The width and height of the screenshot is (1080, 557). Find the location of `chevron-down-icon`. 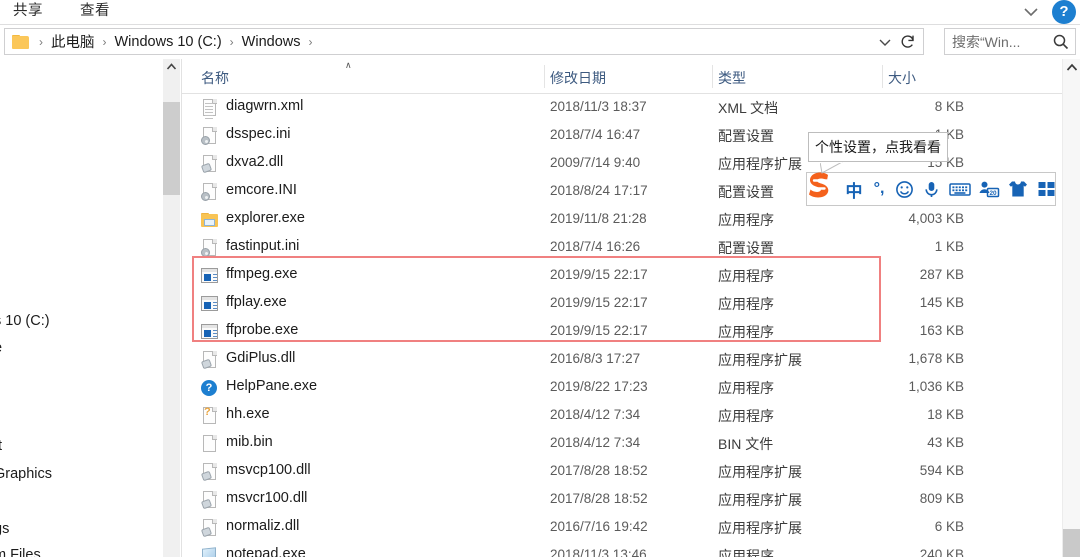

chevron-down-icon is located at coordinates (1031, 12).